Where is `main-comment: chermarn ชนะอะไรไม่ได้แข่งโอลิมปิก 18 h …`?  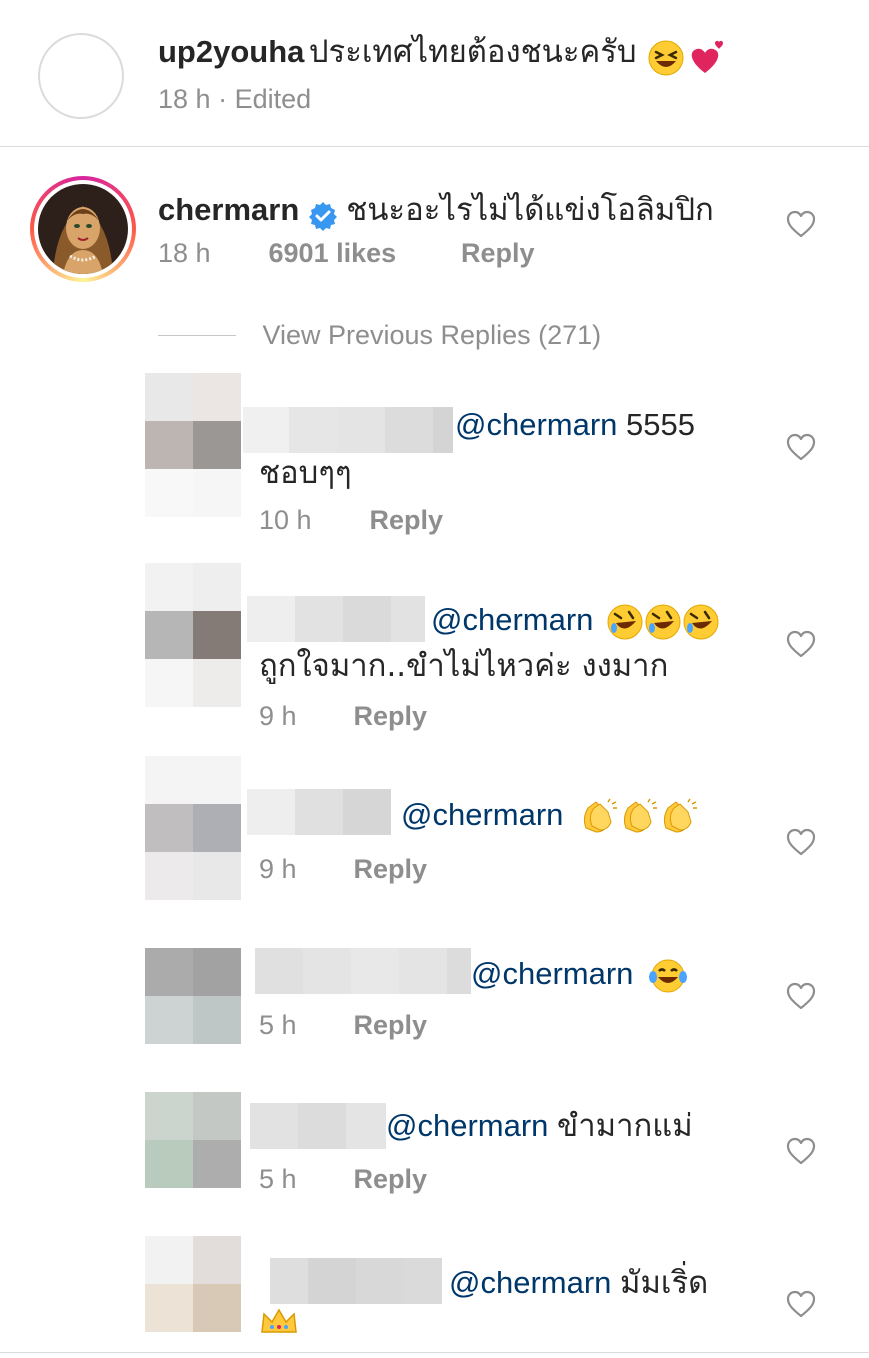 main-comment: chermarn ชนะอะไรไม่ได้แข่งโอลิมปิก 18 h … is located at coordinates (434, 227).